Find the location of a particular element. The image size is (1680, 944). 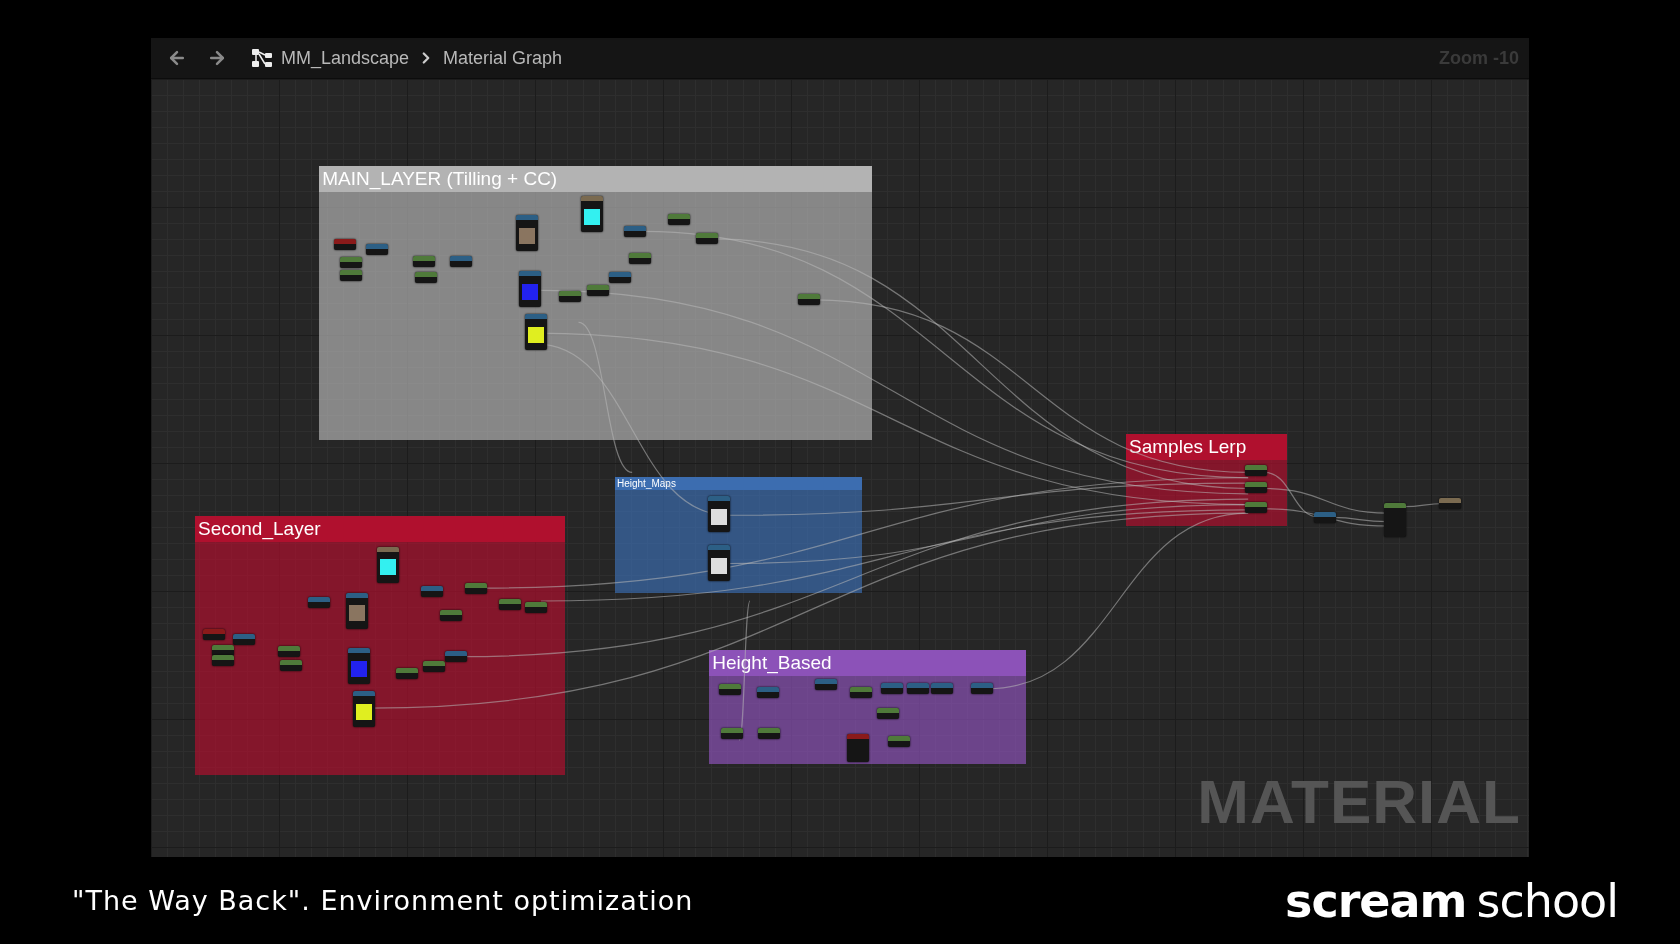

right-arrow-icon is located at coordinates (217, 58).